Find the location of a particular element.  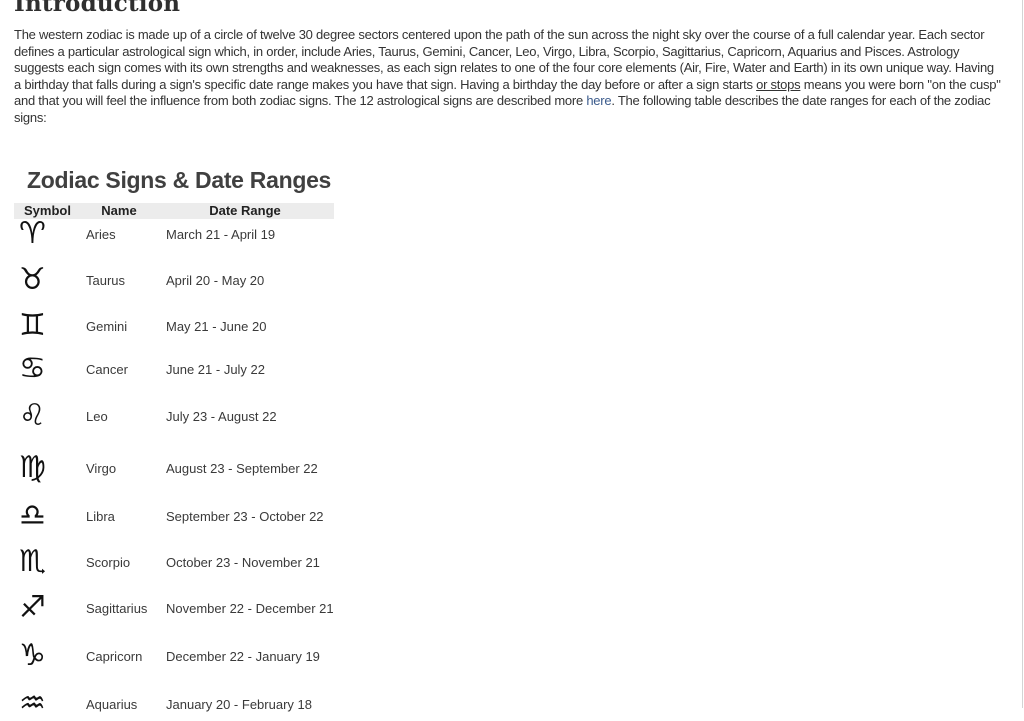

here-link: here is located at coordinates (598, 100).